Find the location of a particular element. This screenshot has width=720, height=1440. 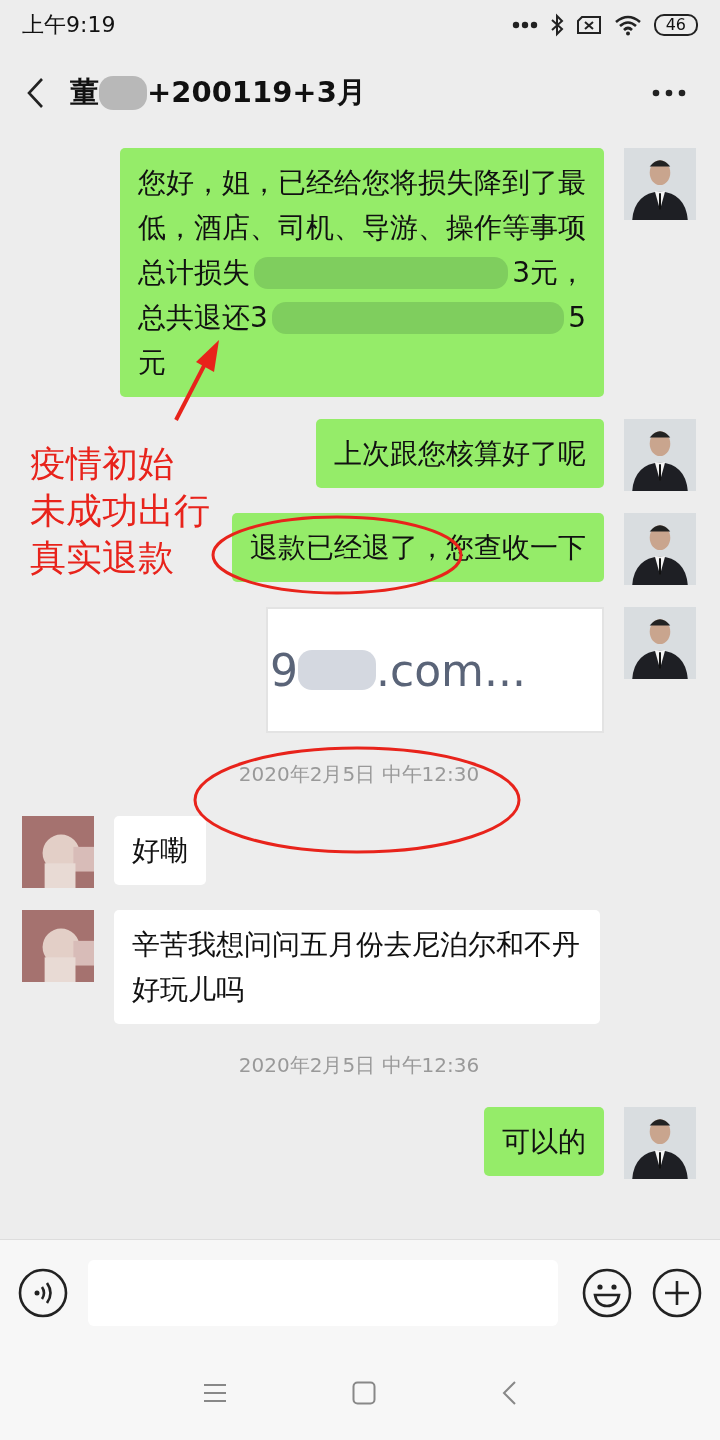

bluetooth-icon is located at coordinates (556, 25).